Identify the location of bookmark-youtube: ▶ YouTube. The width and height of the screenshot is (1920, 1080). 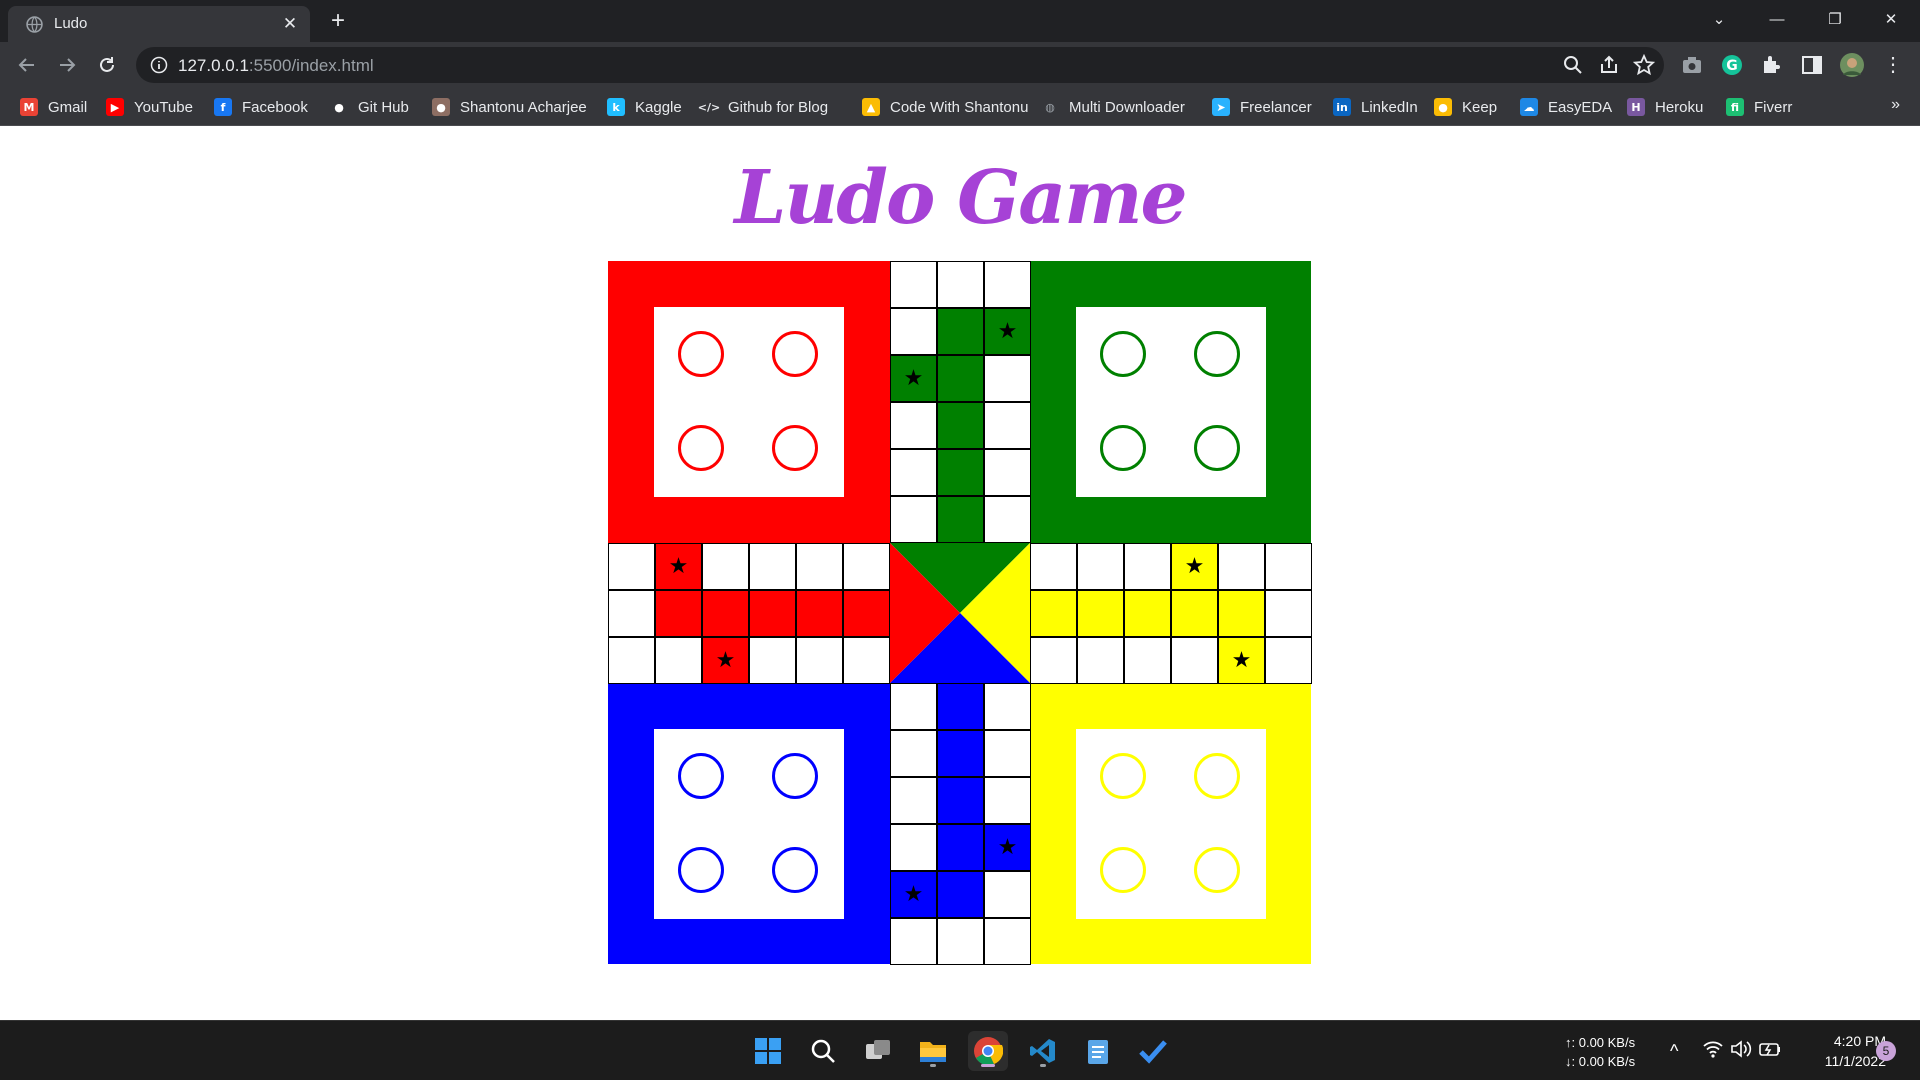
(149, 107).